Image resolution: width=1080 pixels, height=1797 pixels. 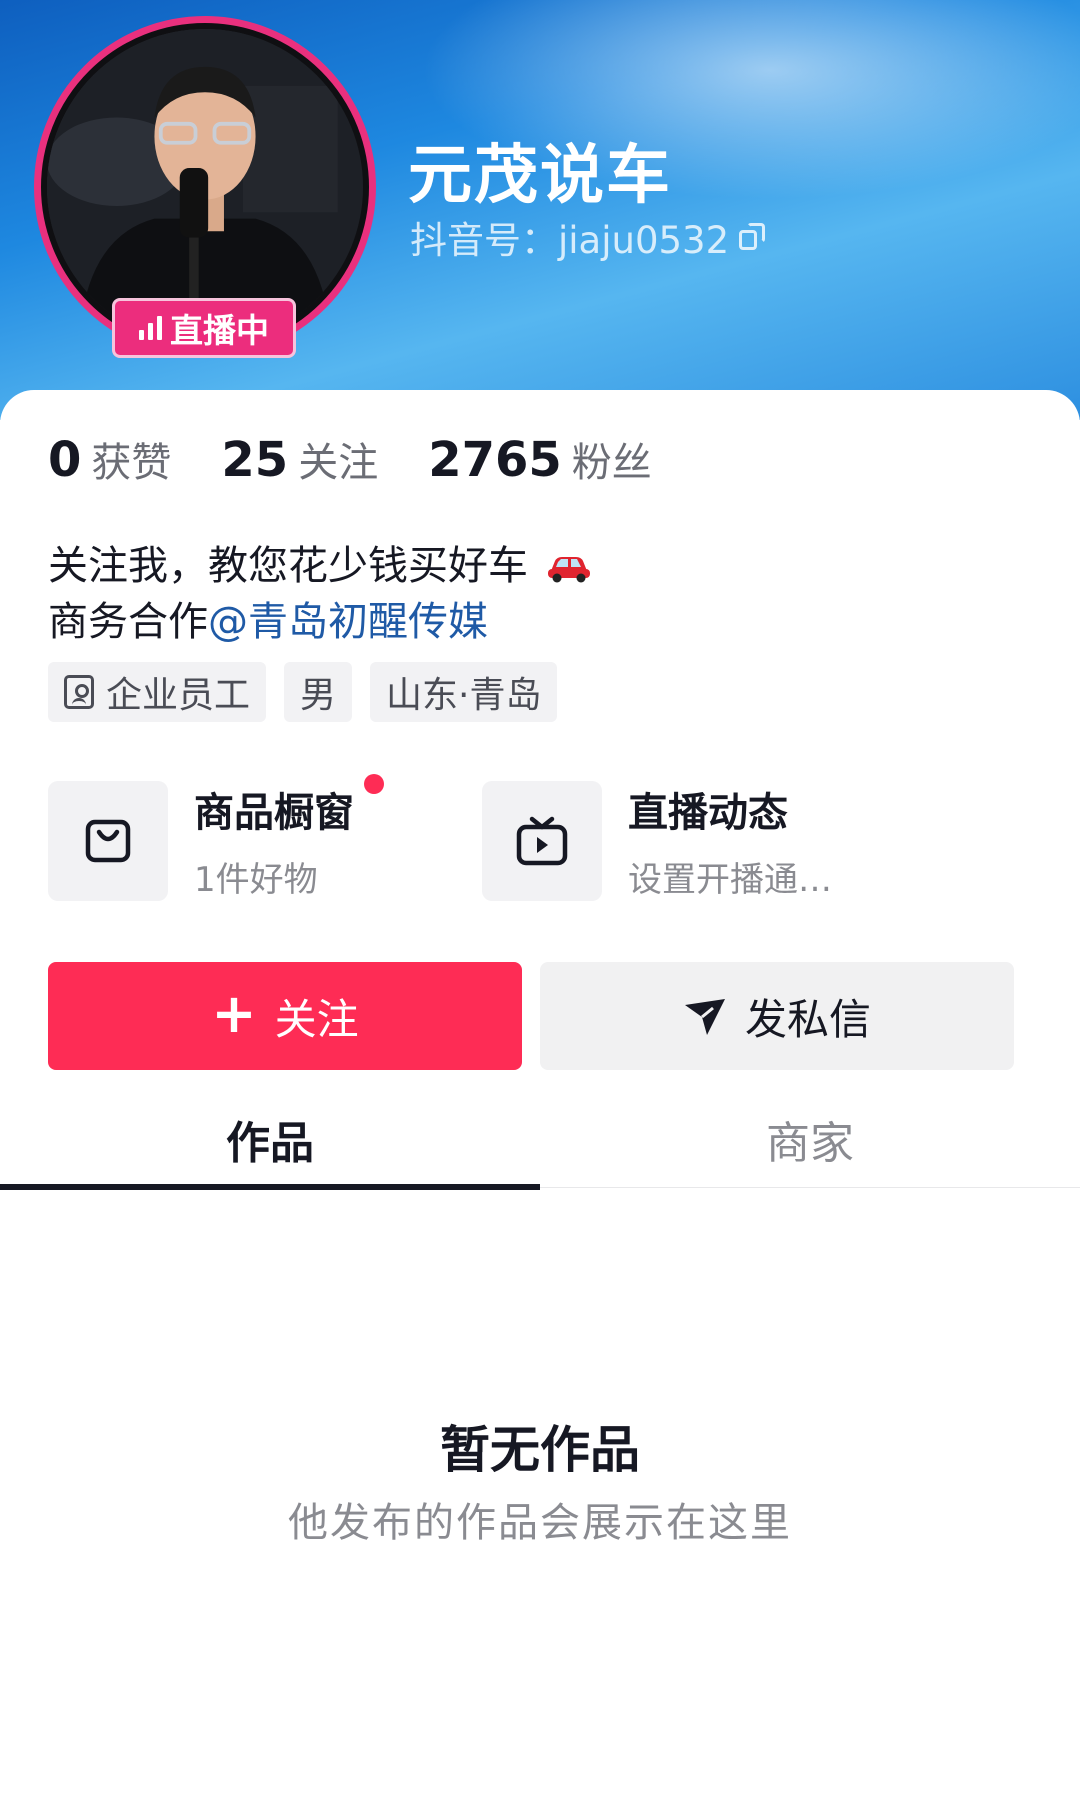 I want to click on shop-window-title: 商品橱窗, so click(x=289, y=806).